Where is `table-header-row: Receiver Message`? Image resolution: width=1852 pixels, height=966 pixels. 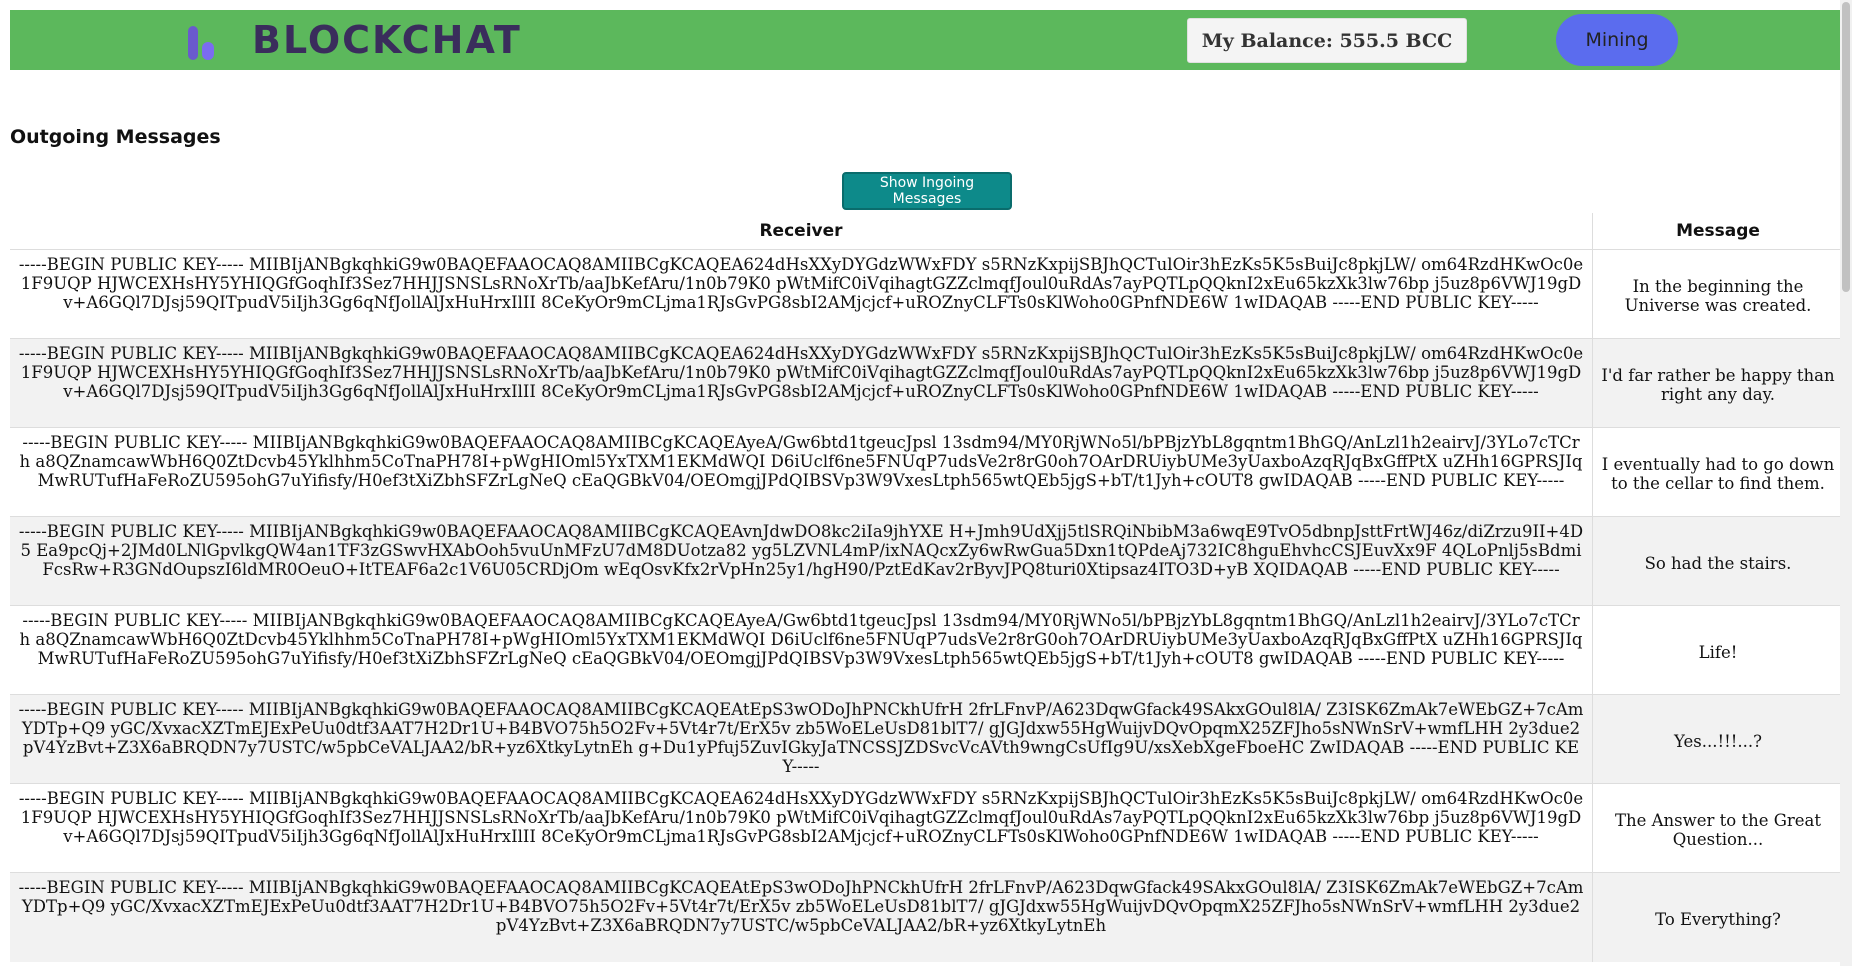 table-header-row: Receiver Message is located at coordinates (926, 231).